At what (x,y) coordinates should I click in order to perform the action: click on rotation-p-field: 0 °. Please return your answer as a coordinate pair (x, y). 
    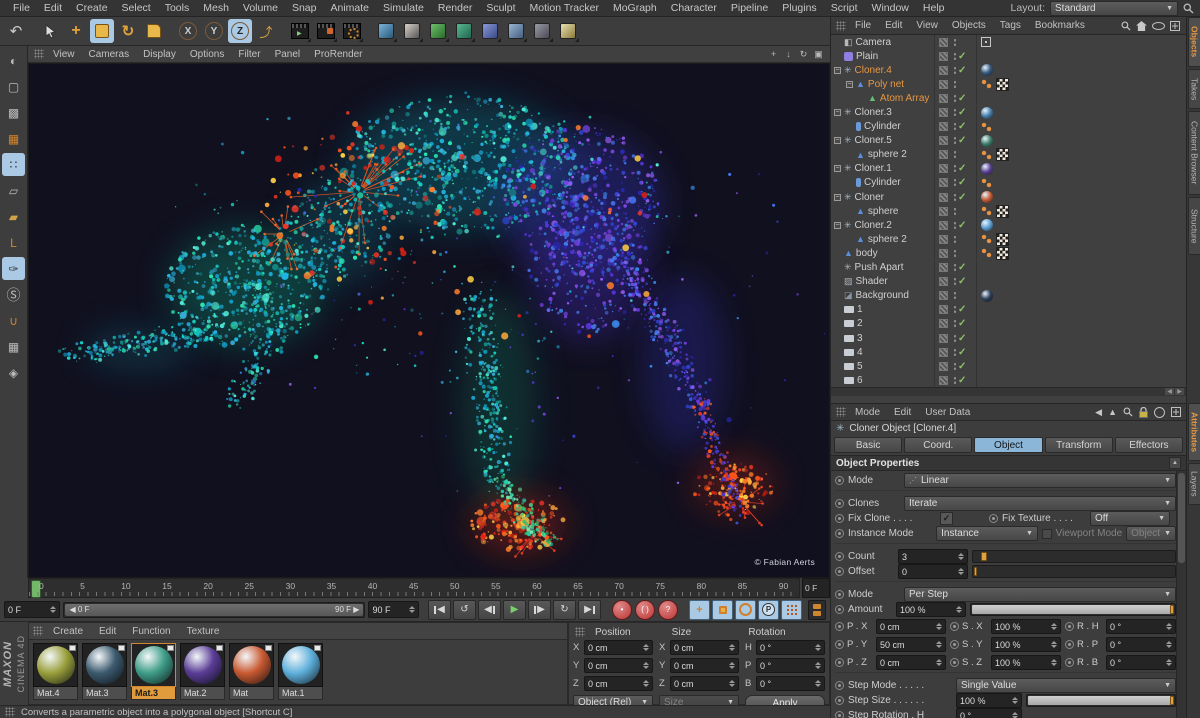
    Looking at the image, I should click on (790, 665).